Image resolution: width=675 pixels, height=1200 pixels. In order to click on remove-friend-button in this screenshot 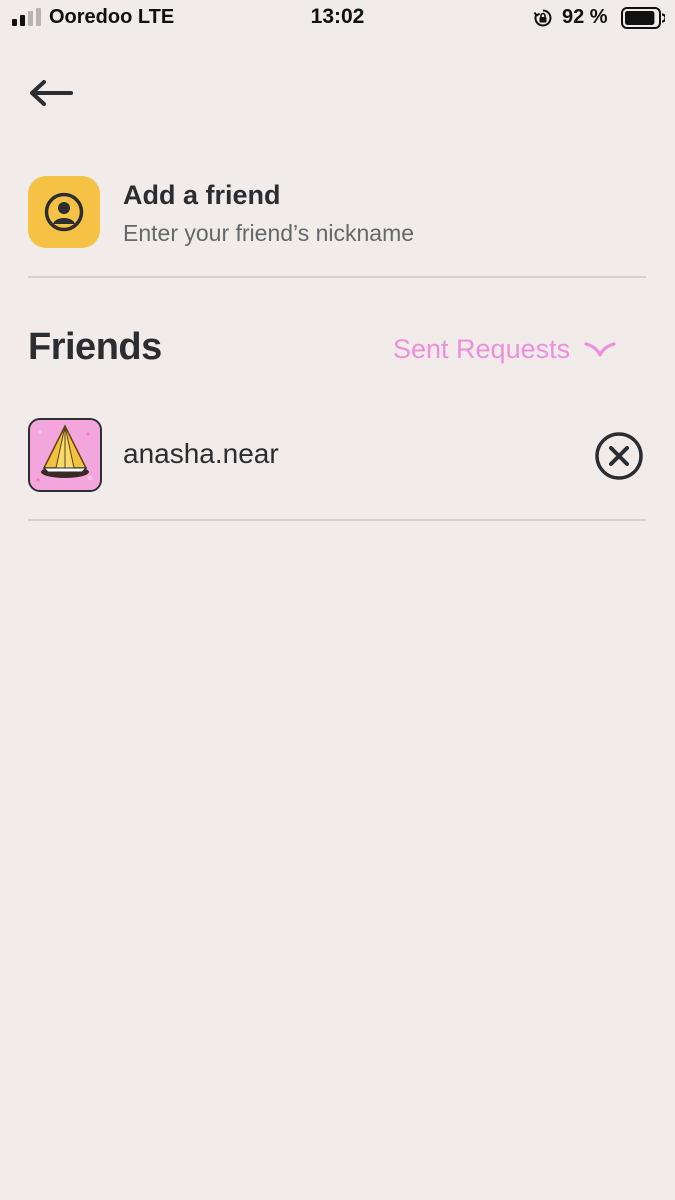, I will do `click(619, 456)`.